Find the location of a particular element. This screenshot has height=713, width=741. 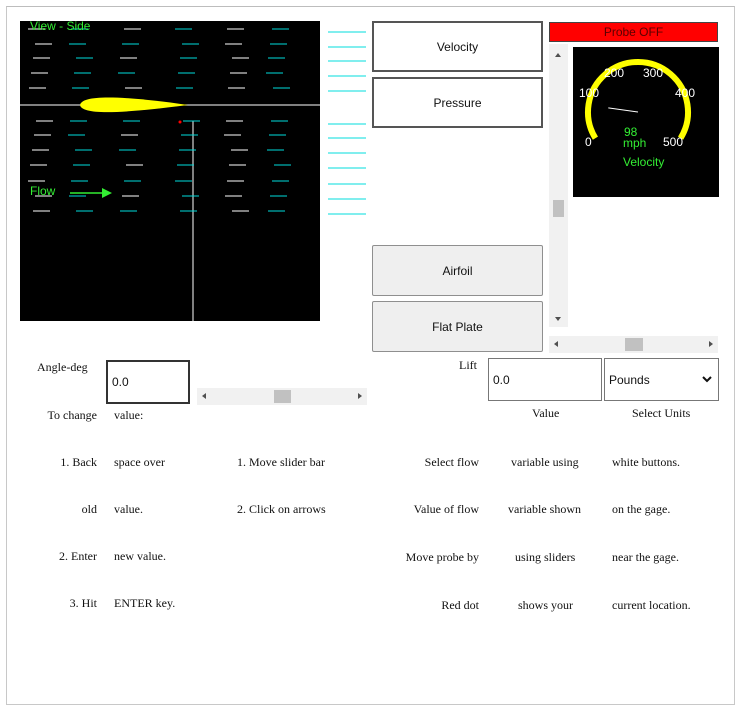

instr-left-1-c: 1. Move slider bar is located at coordinates (281, 462).